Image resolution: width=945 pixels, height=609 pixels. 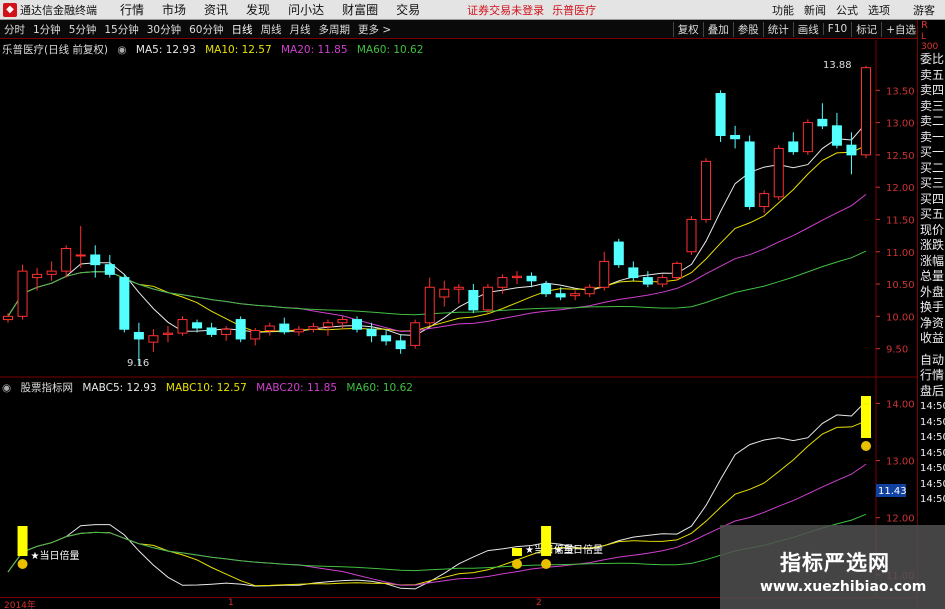 What do you see at coordinates (931, 42) in the screenshot?
I see `panel-tab-r: L 300` at bounding box center [931, 42].